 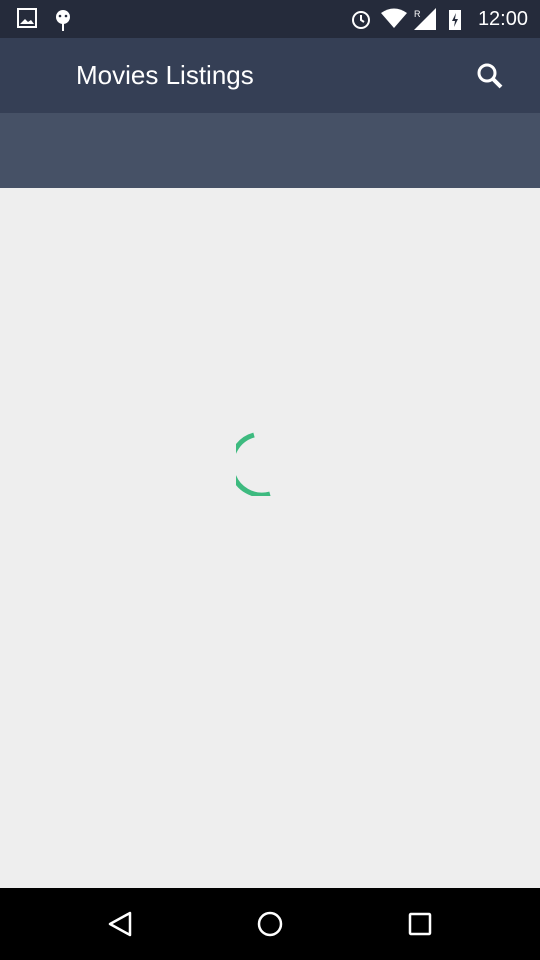 What do you see at coordinates (417, 14) in the screenshot?
I see `svg-text: R` at bounding box center [417, 14].